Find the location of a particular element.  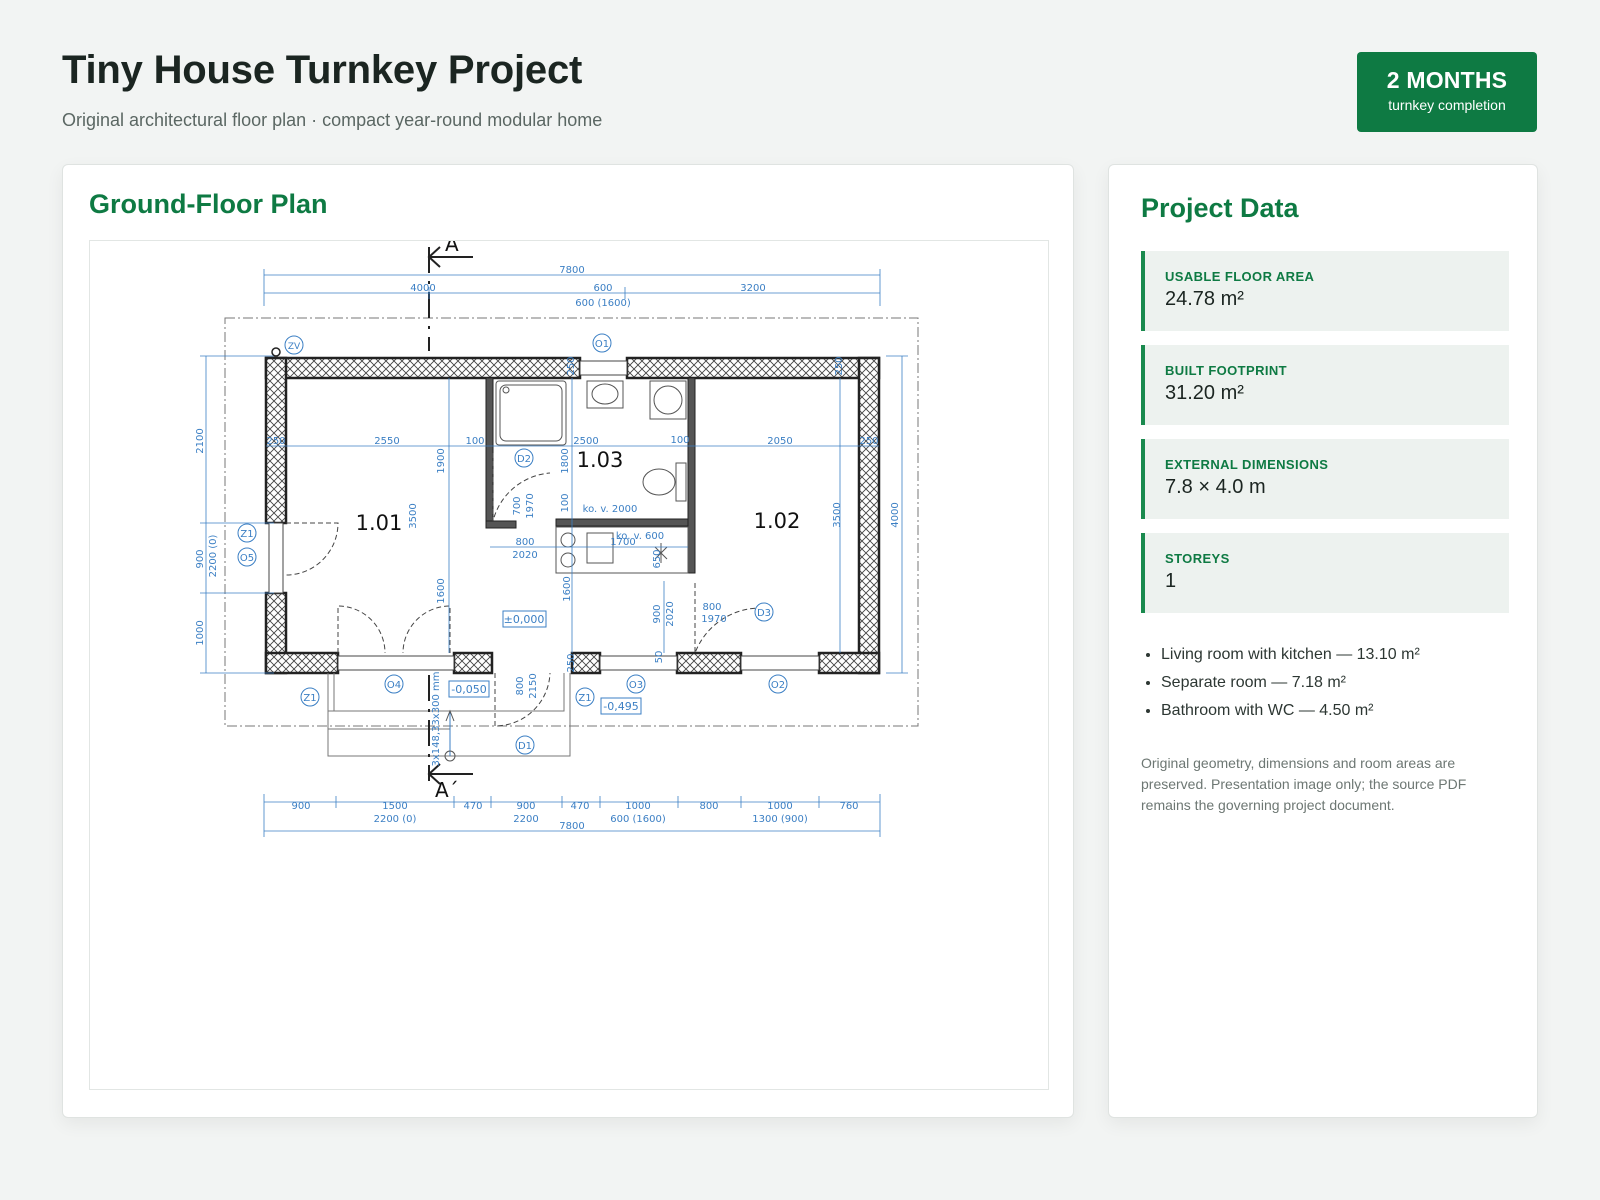

note-ko-600: ko. v. 600 is located at coordinates (640, 536).